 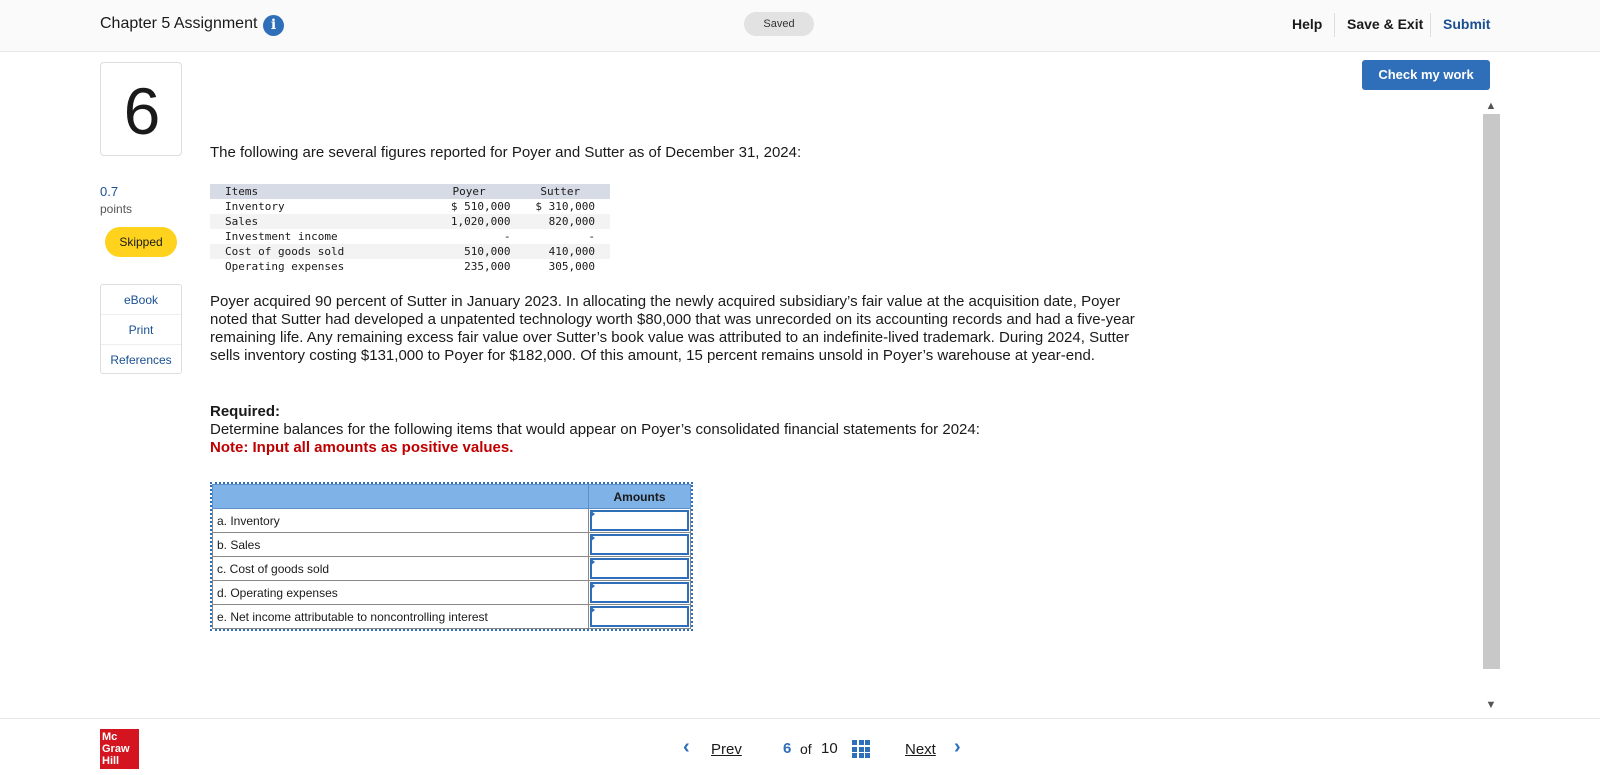 What do you see at coordinates (400, 496) in the screenshot?
I see `answer-header-blank` at bounding box center [400, 496].